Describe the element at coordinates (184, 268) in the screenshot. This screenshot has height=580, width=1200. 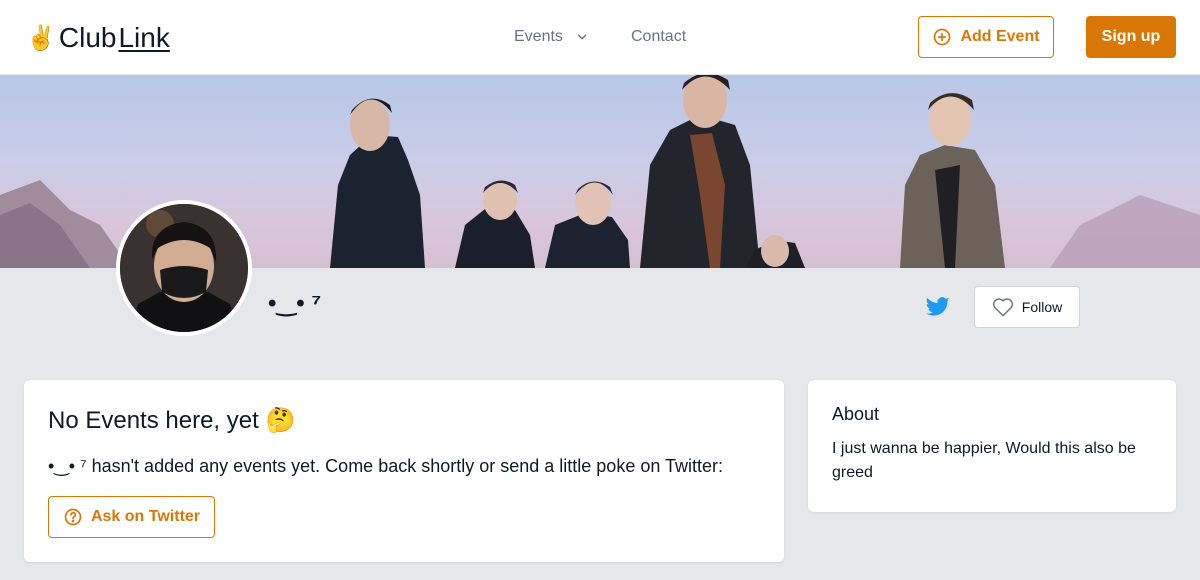
I see `profile-avatar` at that location.